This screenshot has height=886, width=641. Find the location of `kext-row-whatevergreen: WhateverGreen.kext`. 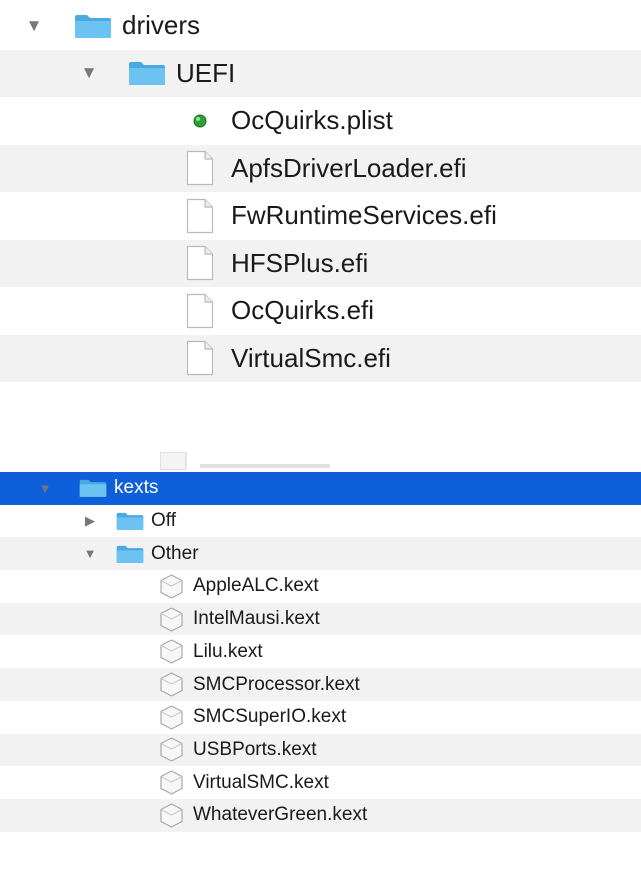

kext-row-whatevergreen: WhateverGreen.kext is located at coordinates (320, 815).